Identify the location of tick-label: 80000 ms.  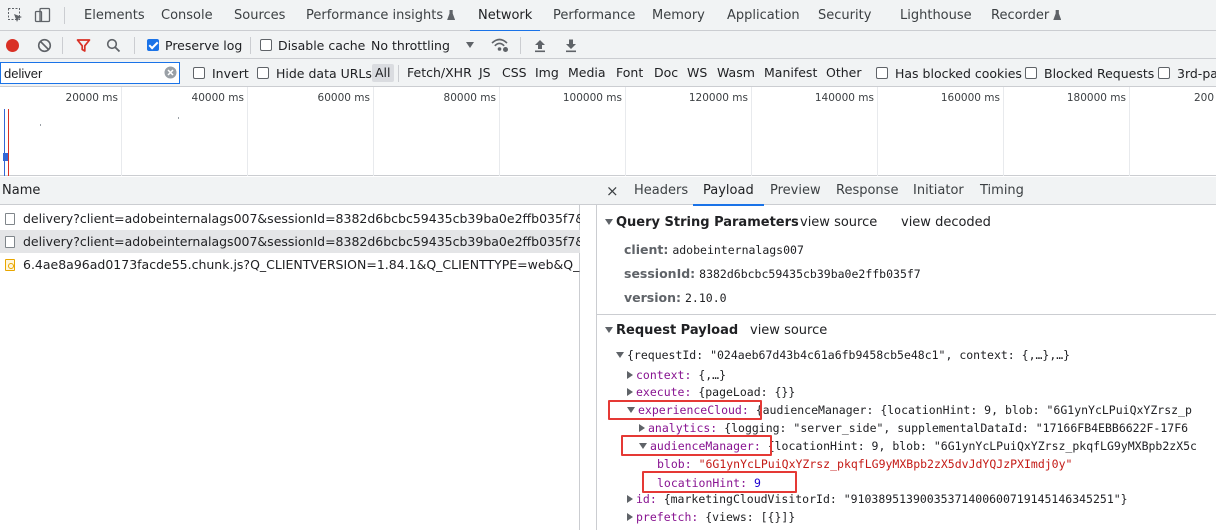
(469, 98).